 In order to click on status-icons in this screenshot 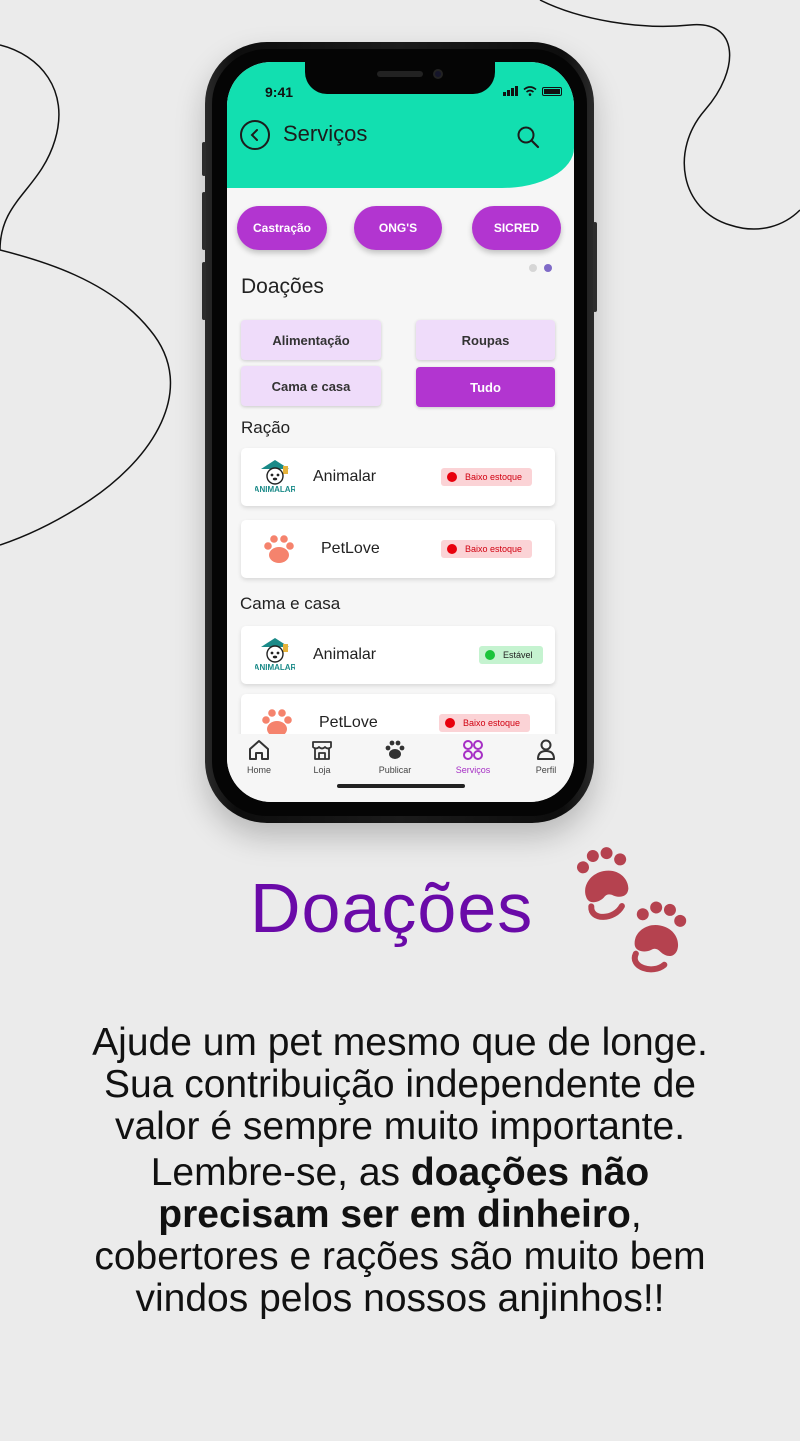, I will do `click(532, 91)`.